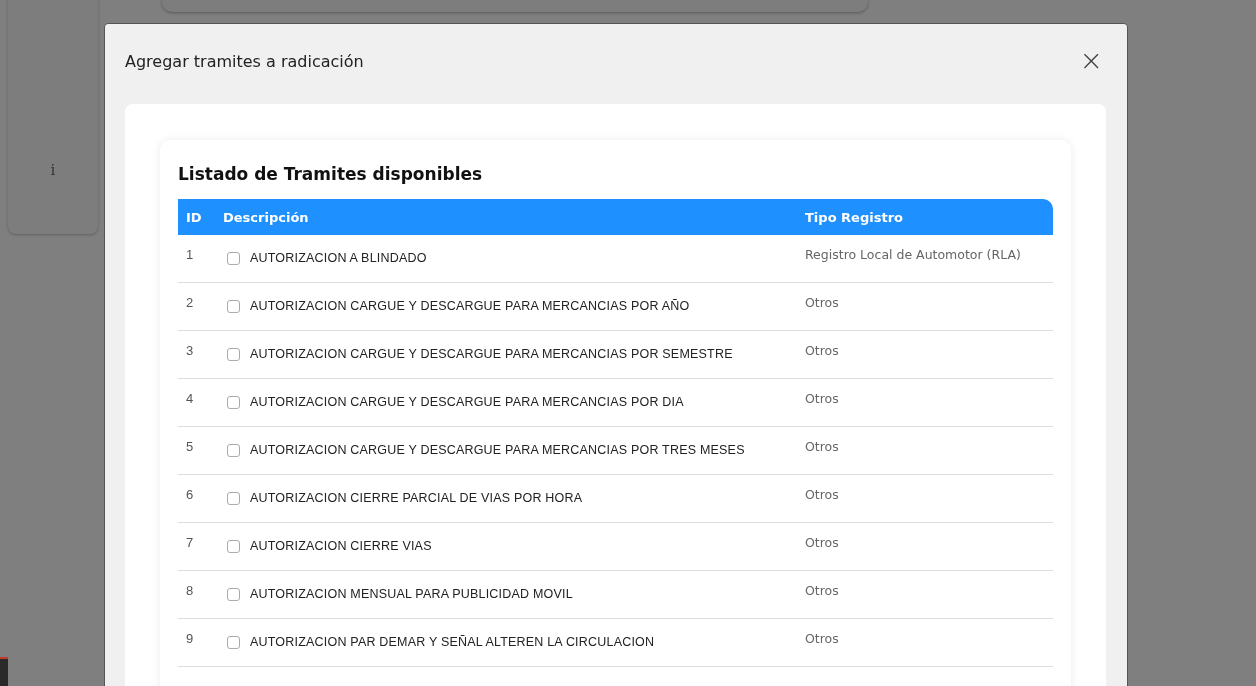 This screenshot has width=1256, height=686. What do you see at coordinates (190, 350) in the screenshot?
I see `table-cell-text: 3` at bounding box center [190, 350].